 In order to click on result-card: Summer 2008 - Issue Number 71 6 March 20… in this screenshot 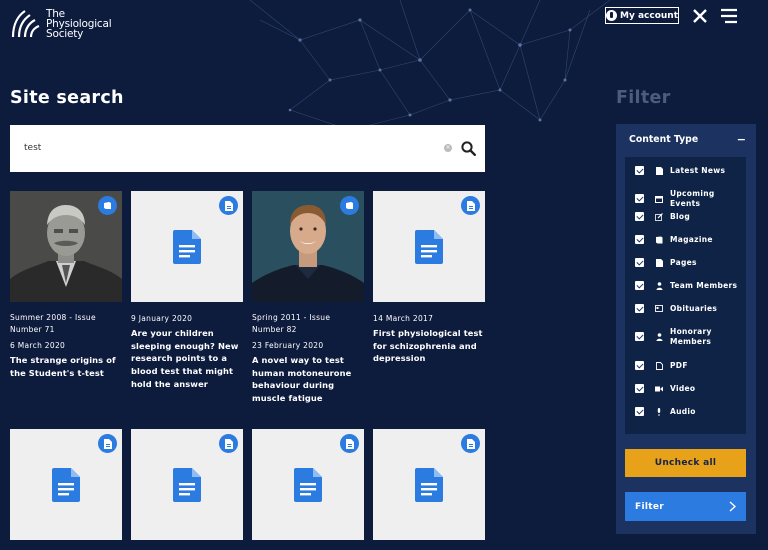, I will do `click(66, 285)`.